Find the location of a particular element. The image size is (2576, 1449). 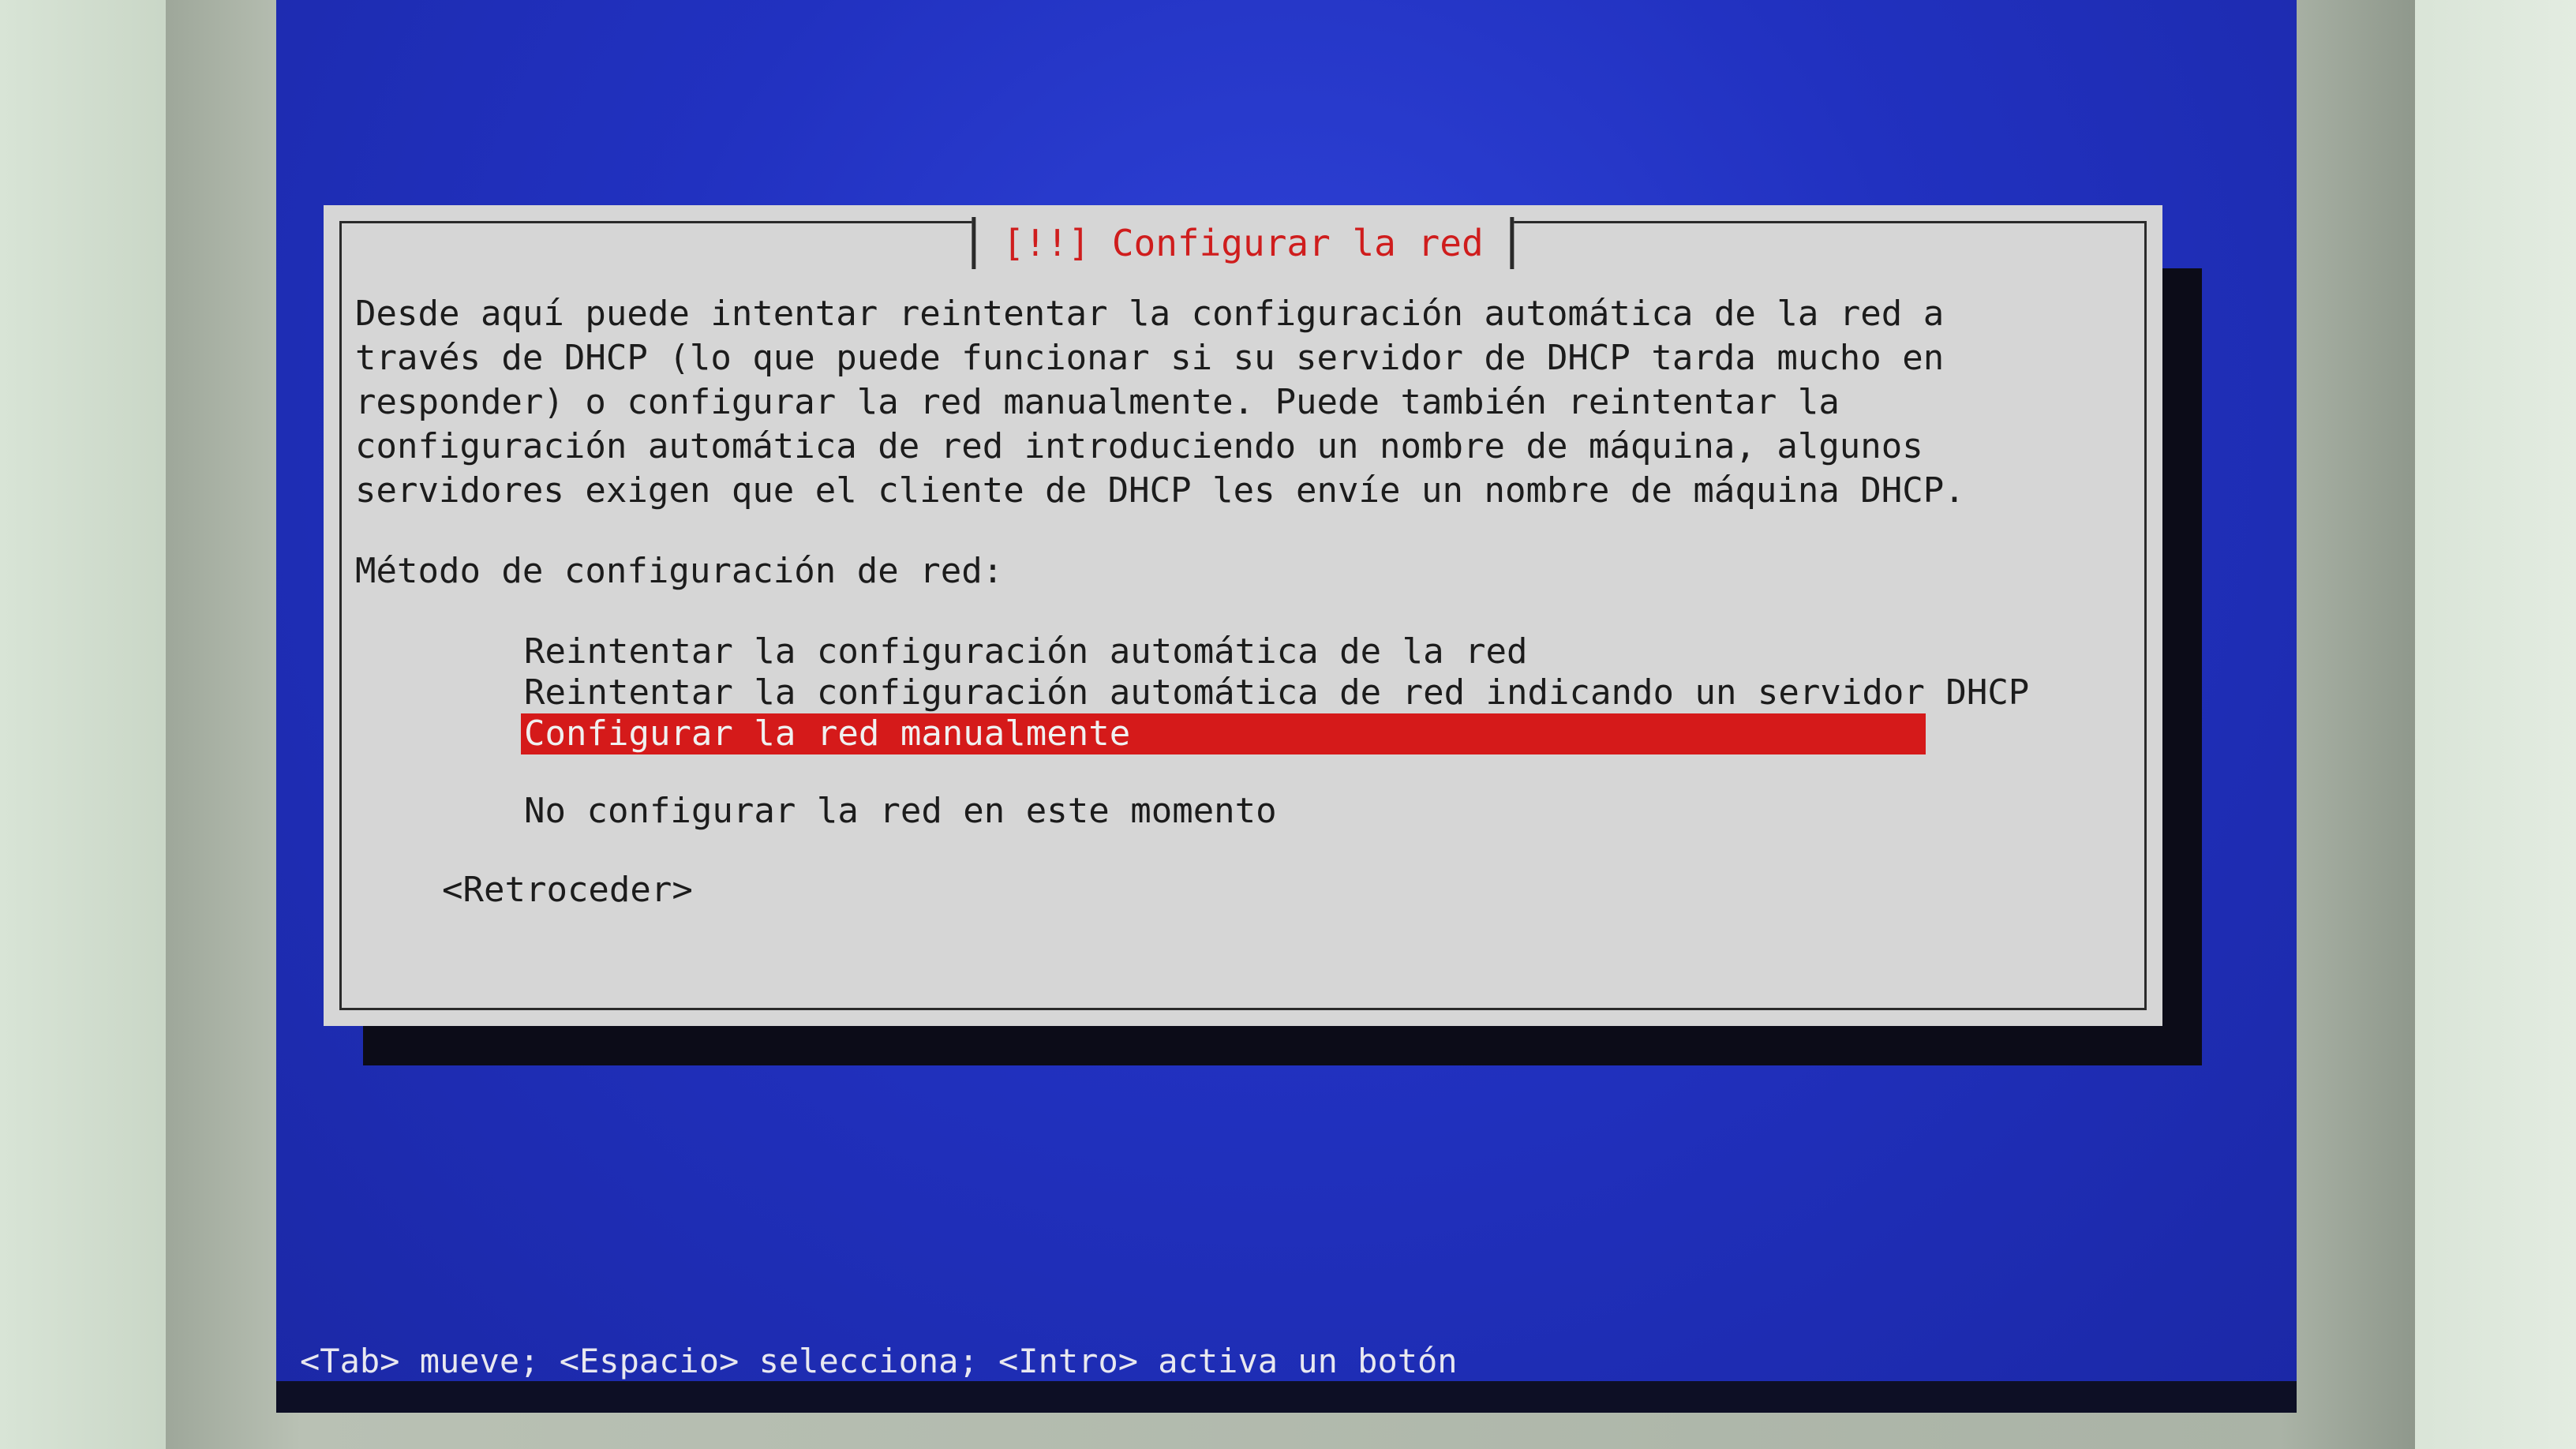

method-label: Método de configuración de red: is located at coordinates (679, 571).